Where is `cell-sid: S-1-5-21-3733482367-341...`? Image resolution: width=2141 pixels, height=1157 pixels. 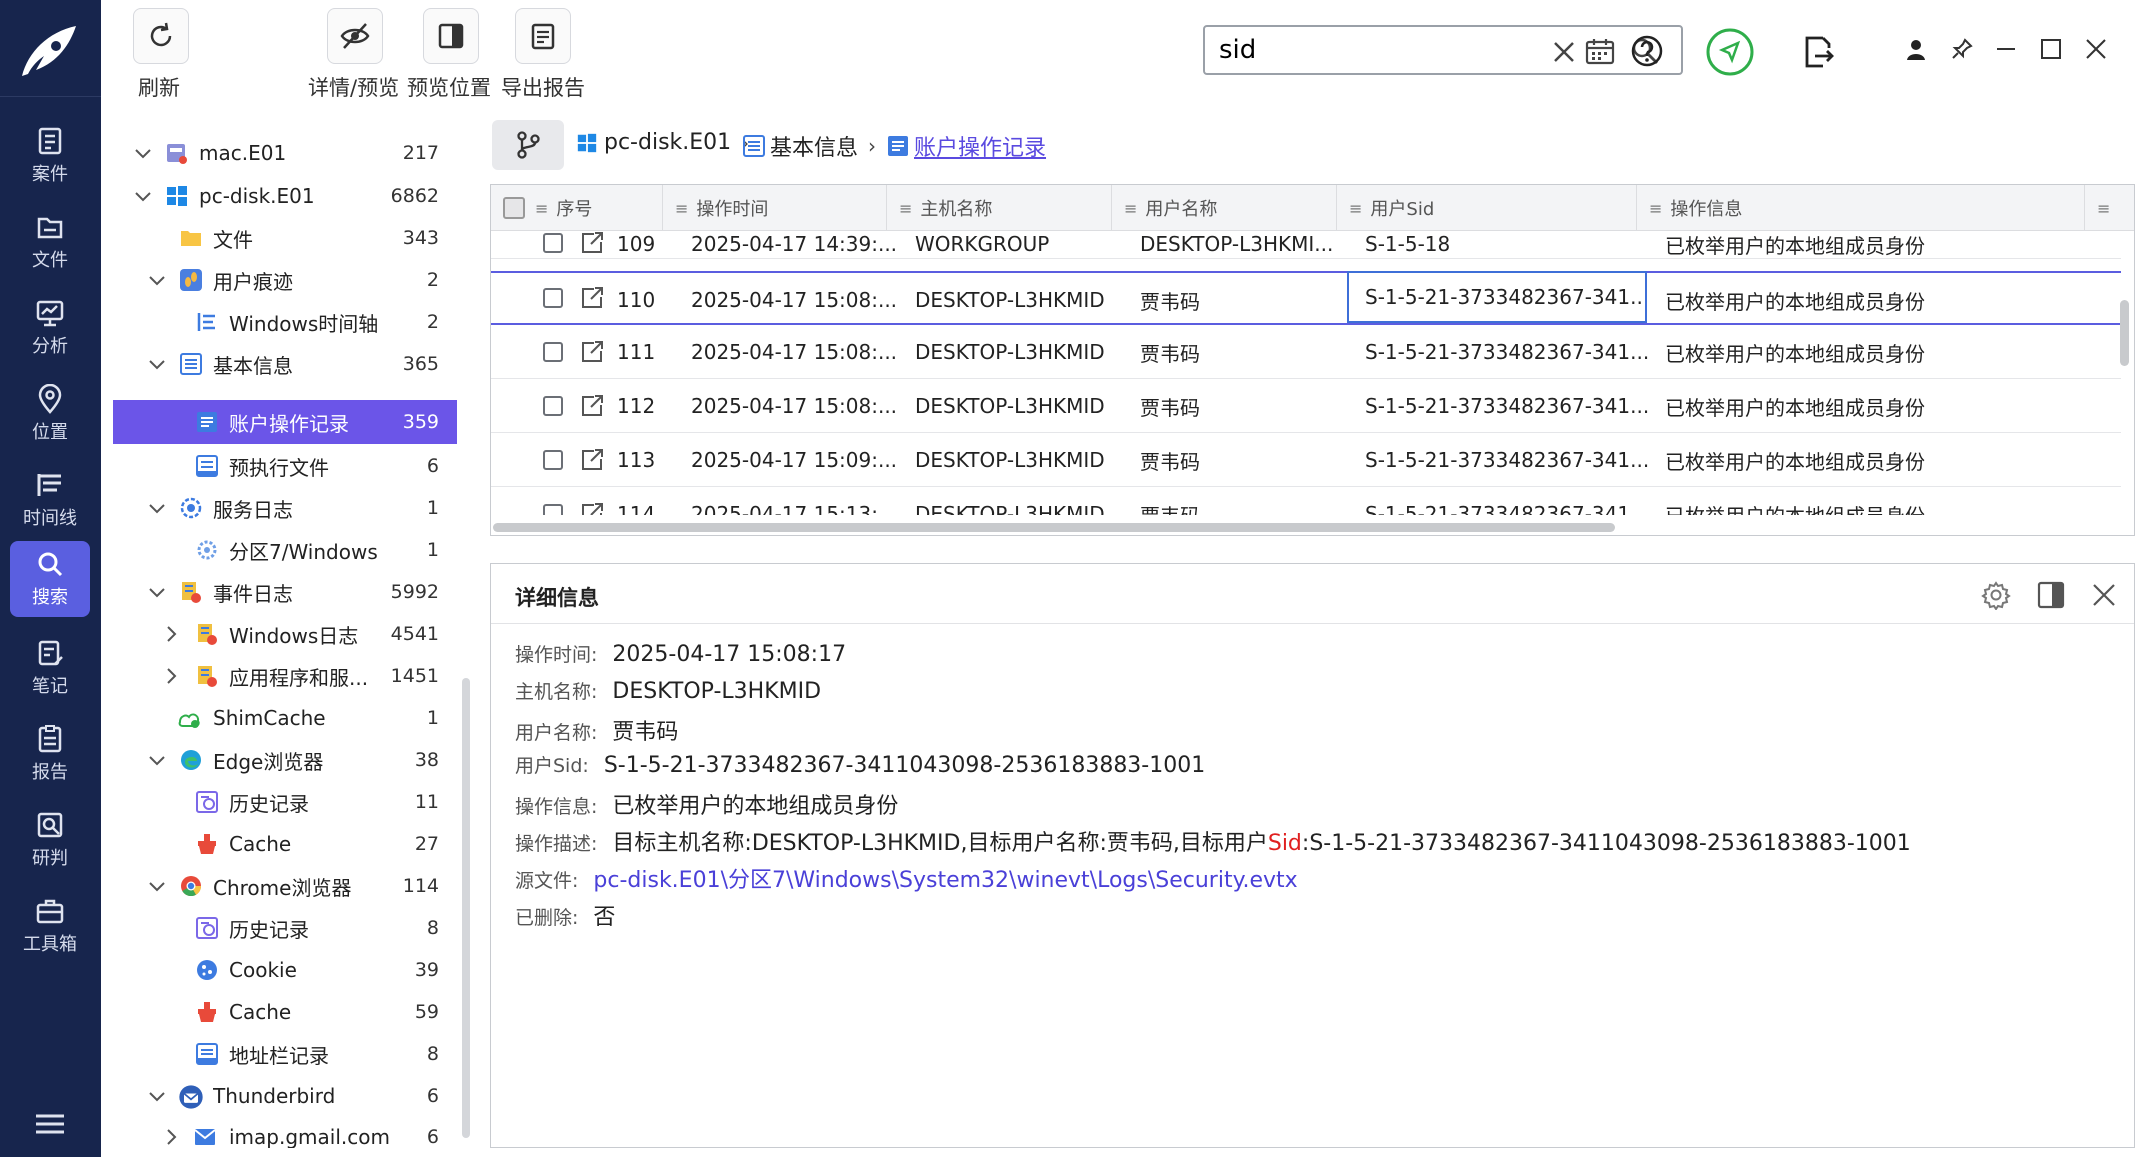 cell-sid: S-1-5-21-3733482367-341... is located at coordinates (1497, 297).